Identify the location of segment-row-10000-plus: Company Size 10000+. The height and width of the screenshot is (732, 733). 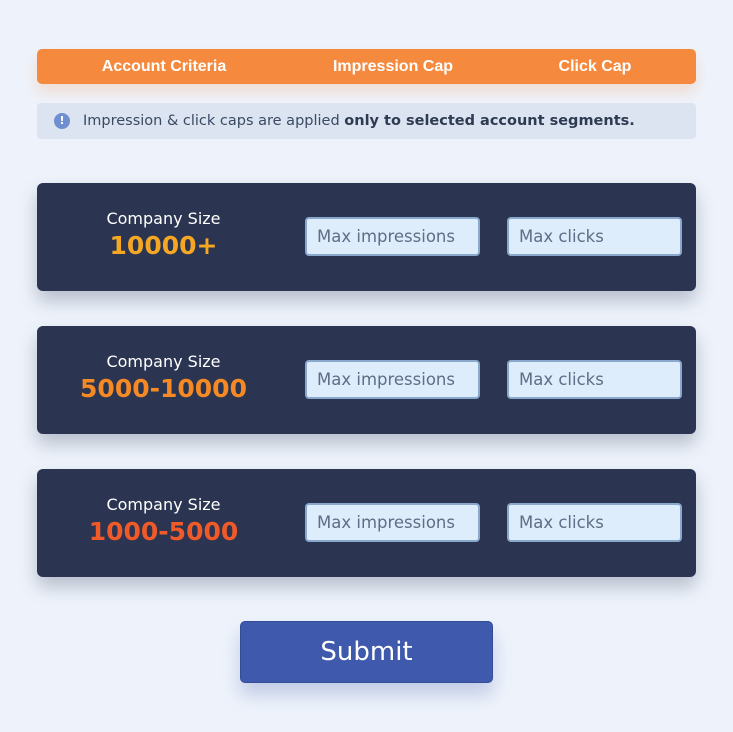
(366, 237).